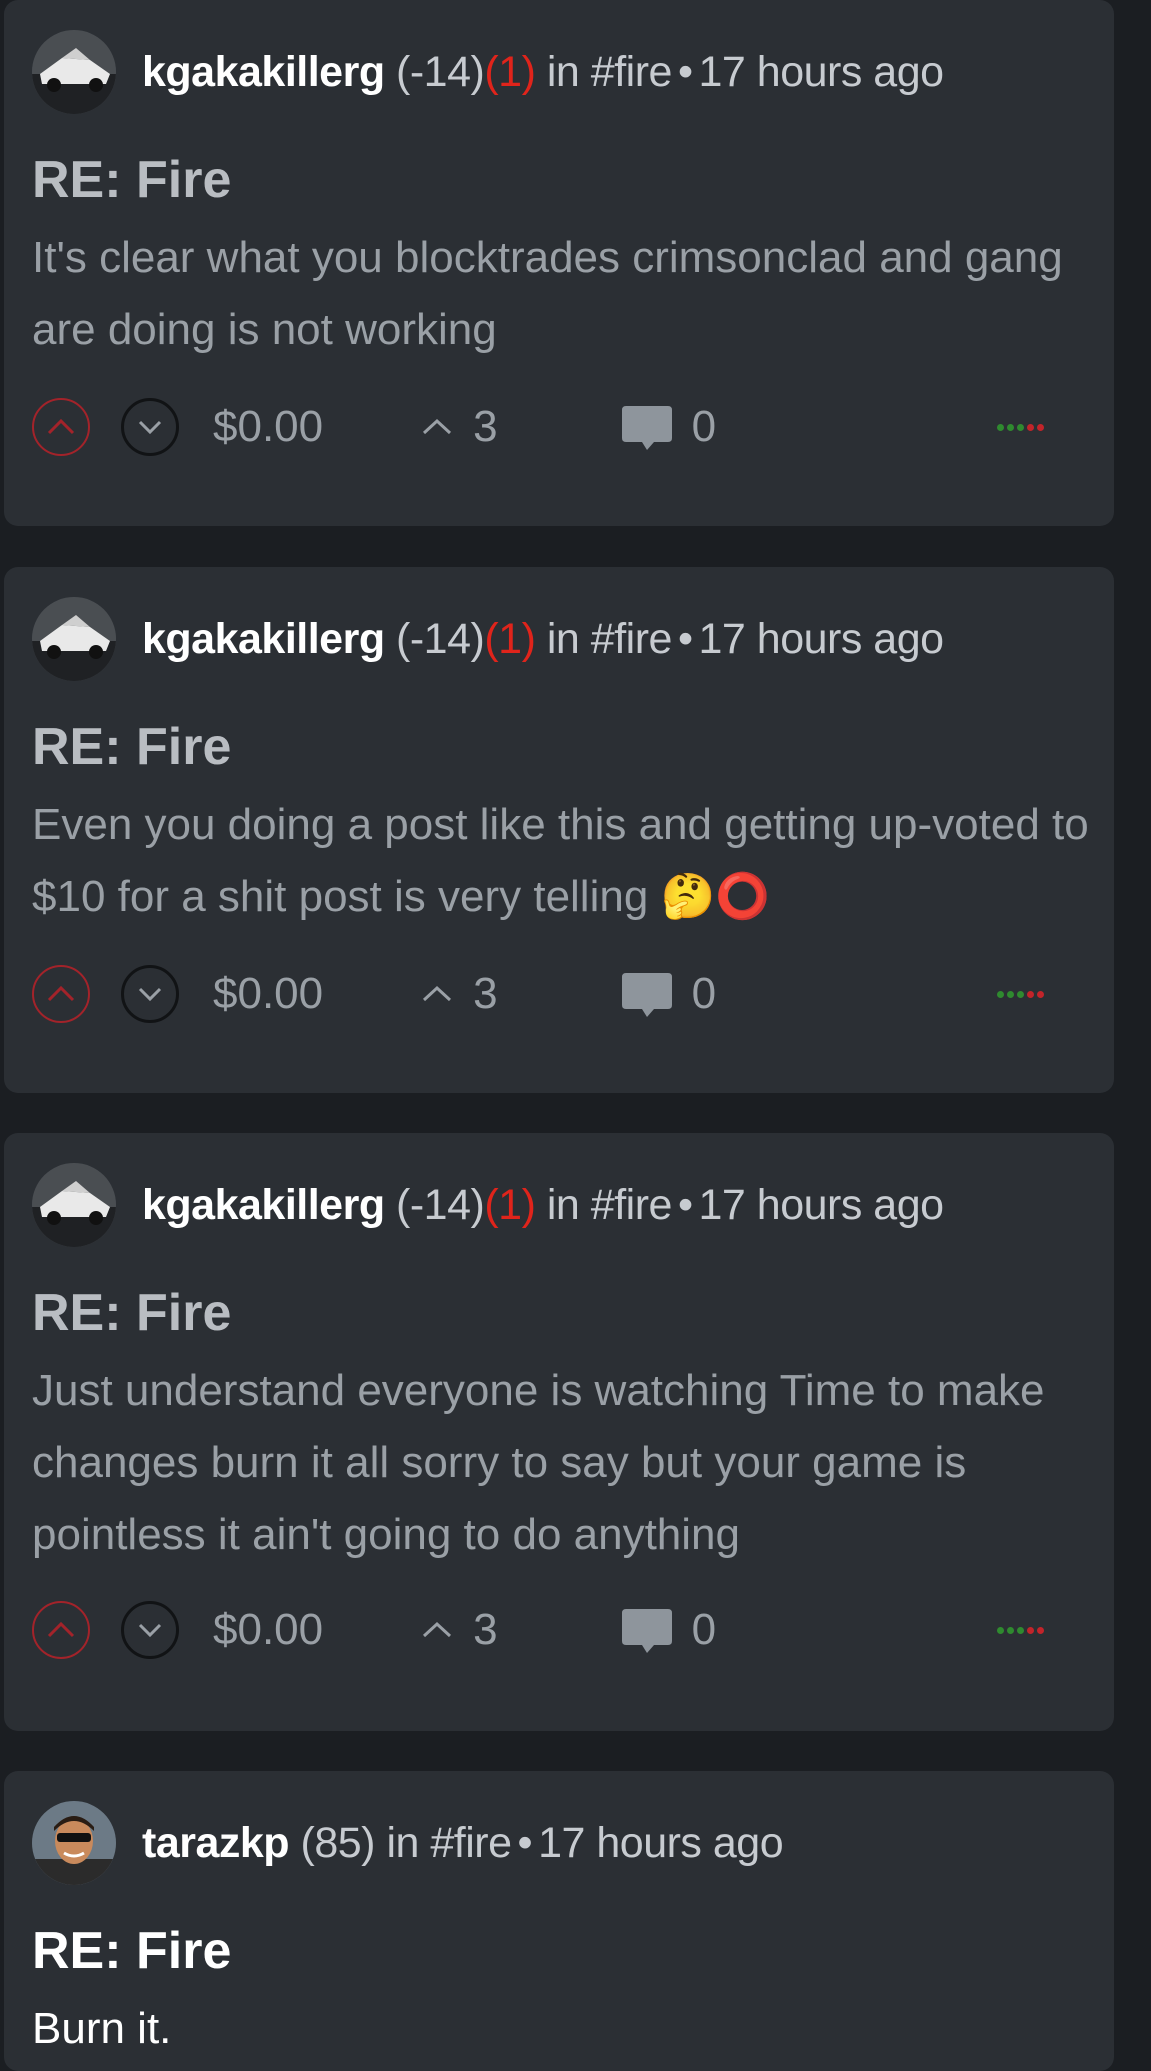 Image resolution: width=1151 pixels, height=2071 pixels. What do you see at coordinates (562, 2029) in the screenshot?
I see `comment-body: Burn it.` at bounding box center [562, 2029].